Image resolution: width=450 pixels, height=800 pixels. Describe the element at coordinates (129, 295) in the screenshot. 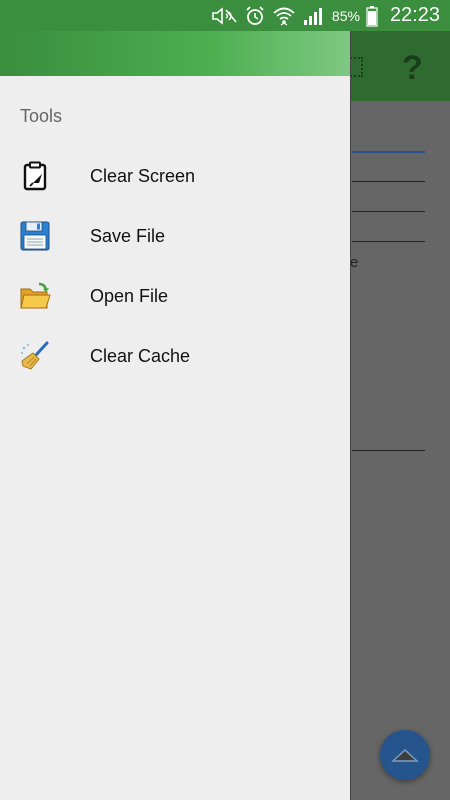

I see `menu-item-label: Open File` at that location.